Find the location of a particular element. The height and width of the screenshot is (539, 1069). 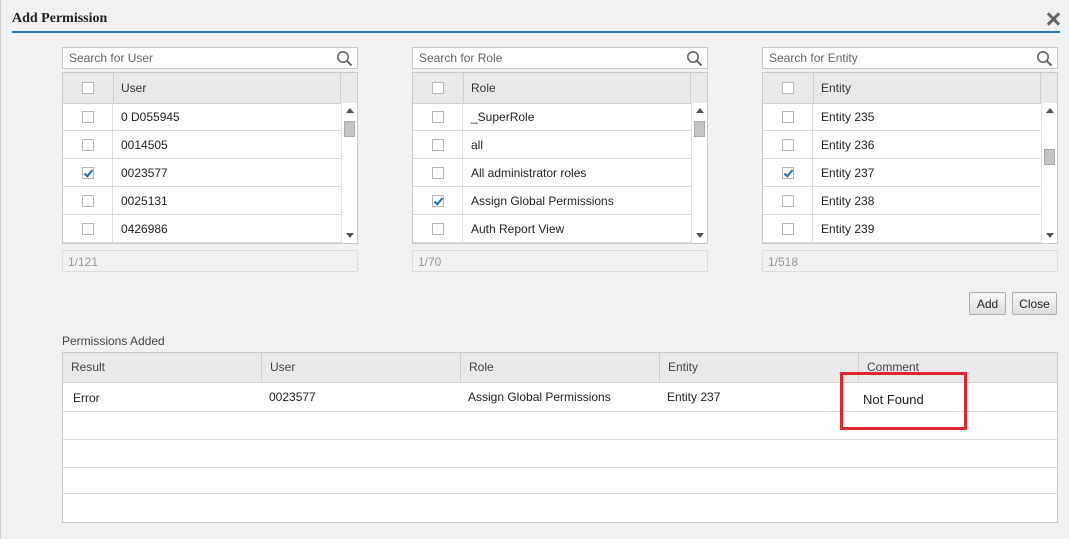

list-item: all is located at coordinates (552, 145).